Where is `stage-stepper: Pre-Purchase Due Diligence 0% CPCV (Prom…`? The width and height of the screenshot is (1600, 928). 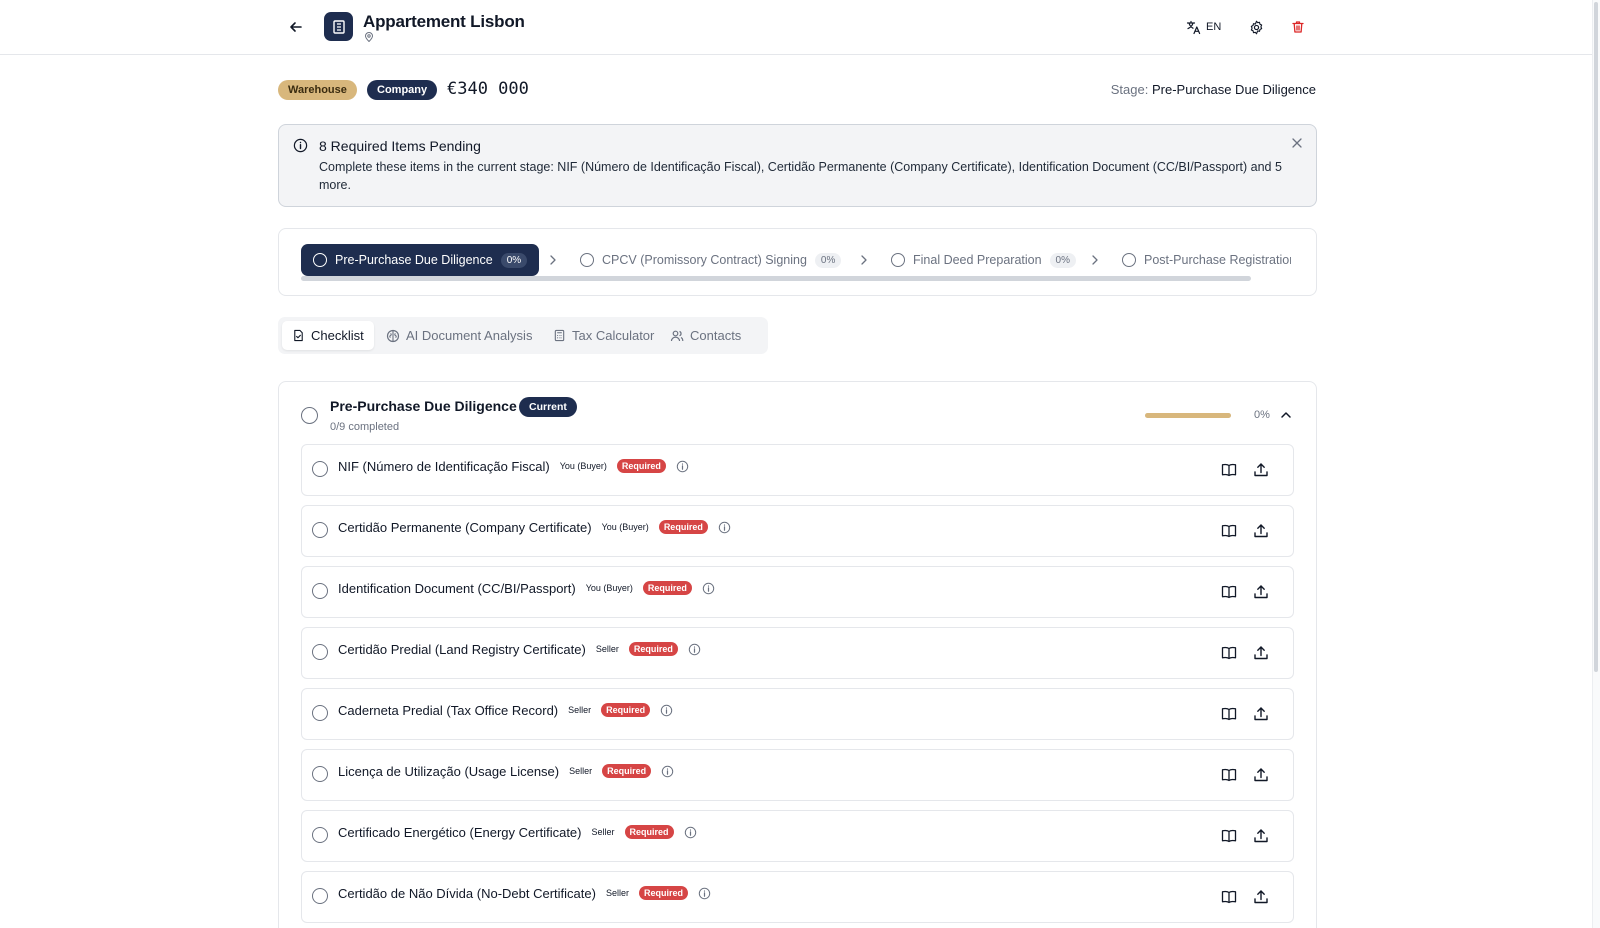
stage-stepper: Pre-Purchase Due Diligence 0% CPCV (Prom… is located at coordinates (797, 262).